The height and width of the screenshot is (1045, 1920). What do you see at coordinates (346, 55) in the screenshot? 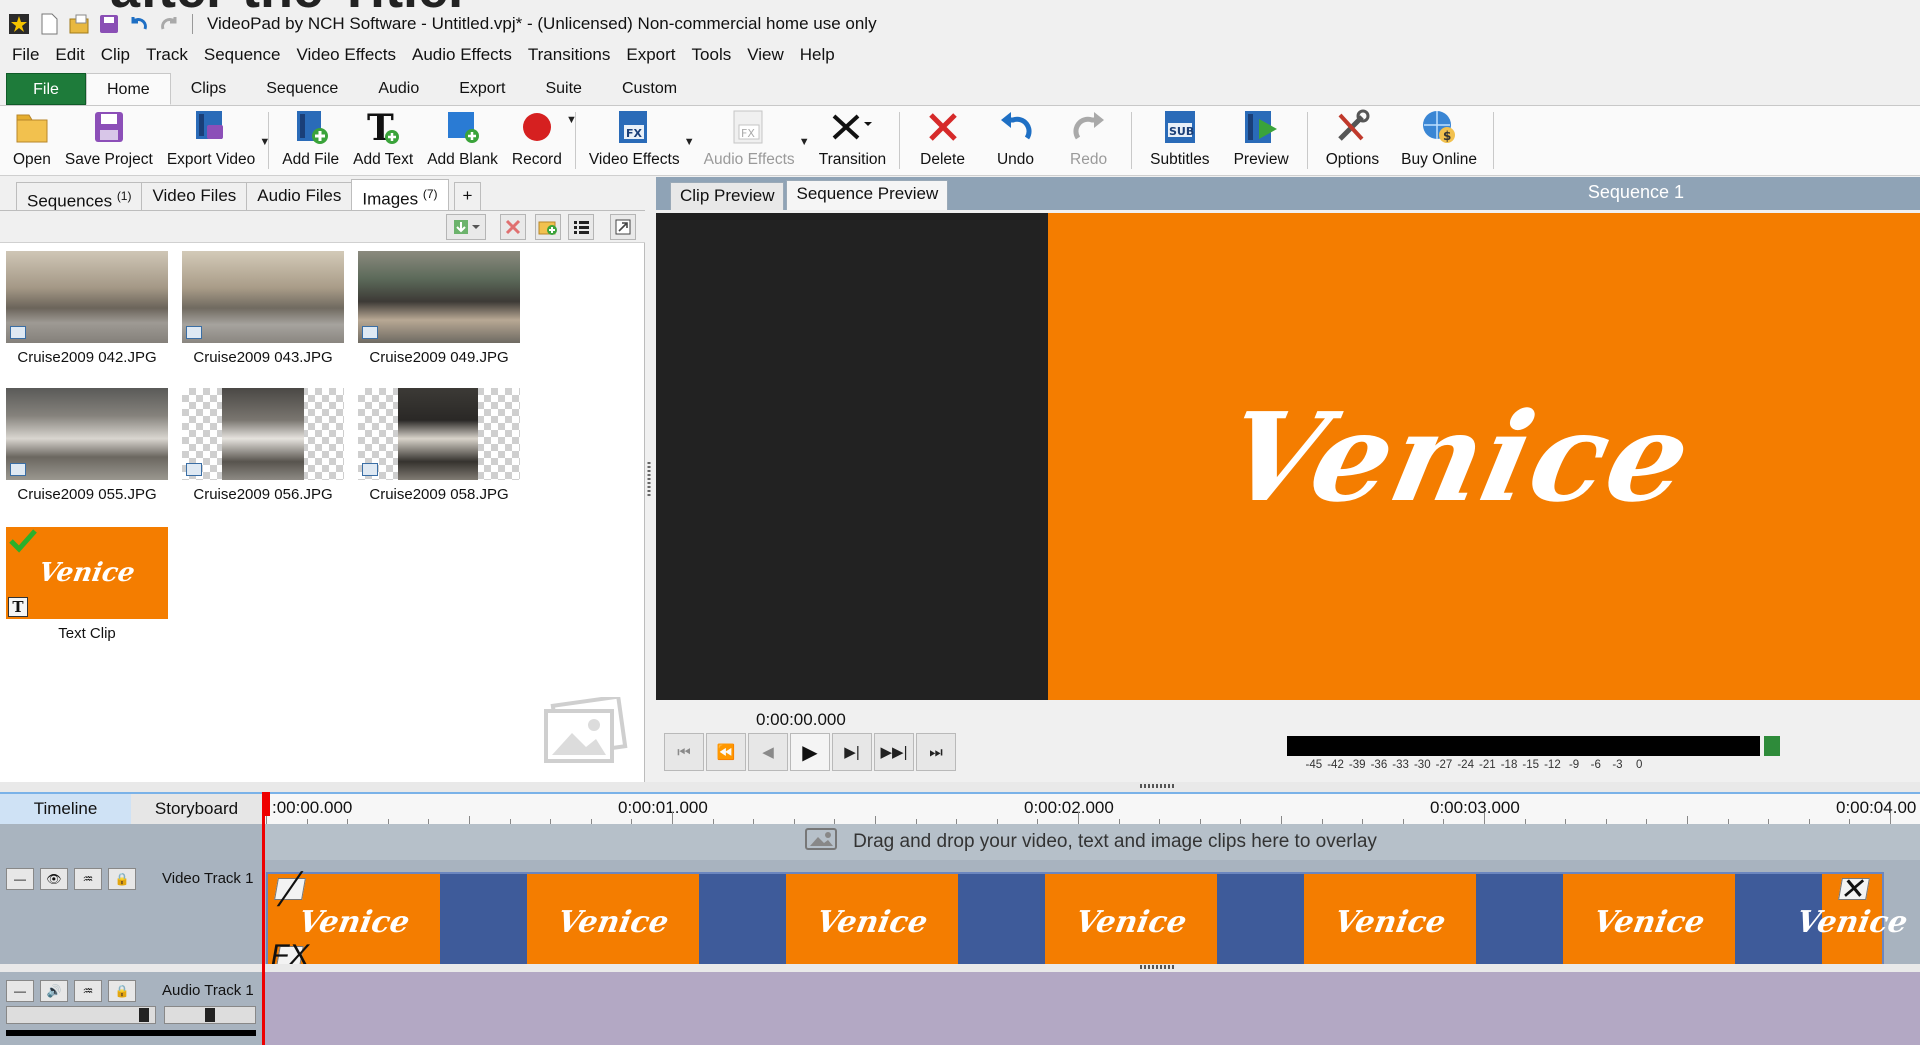
I see `menu-video-effects: Video Effects` at bounding box center [346, 55].